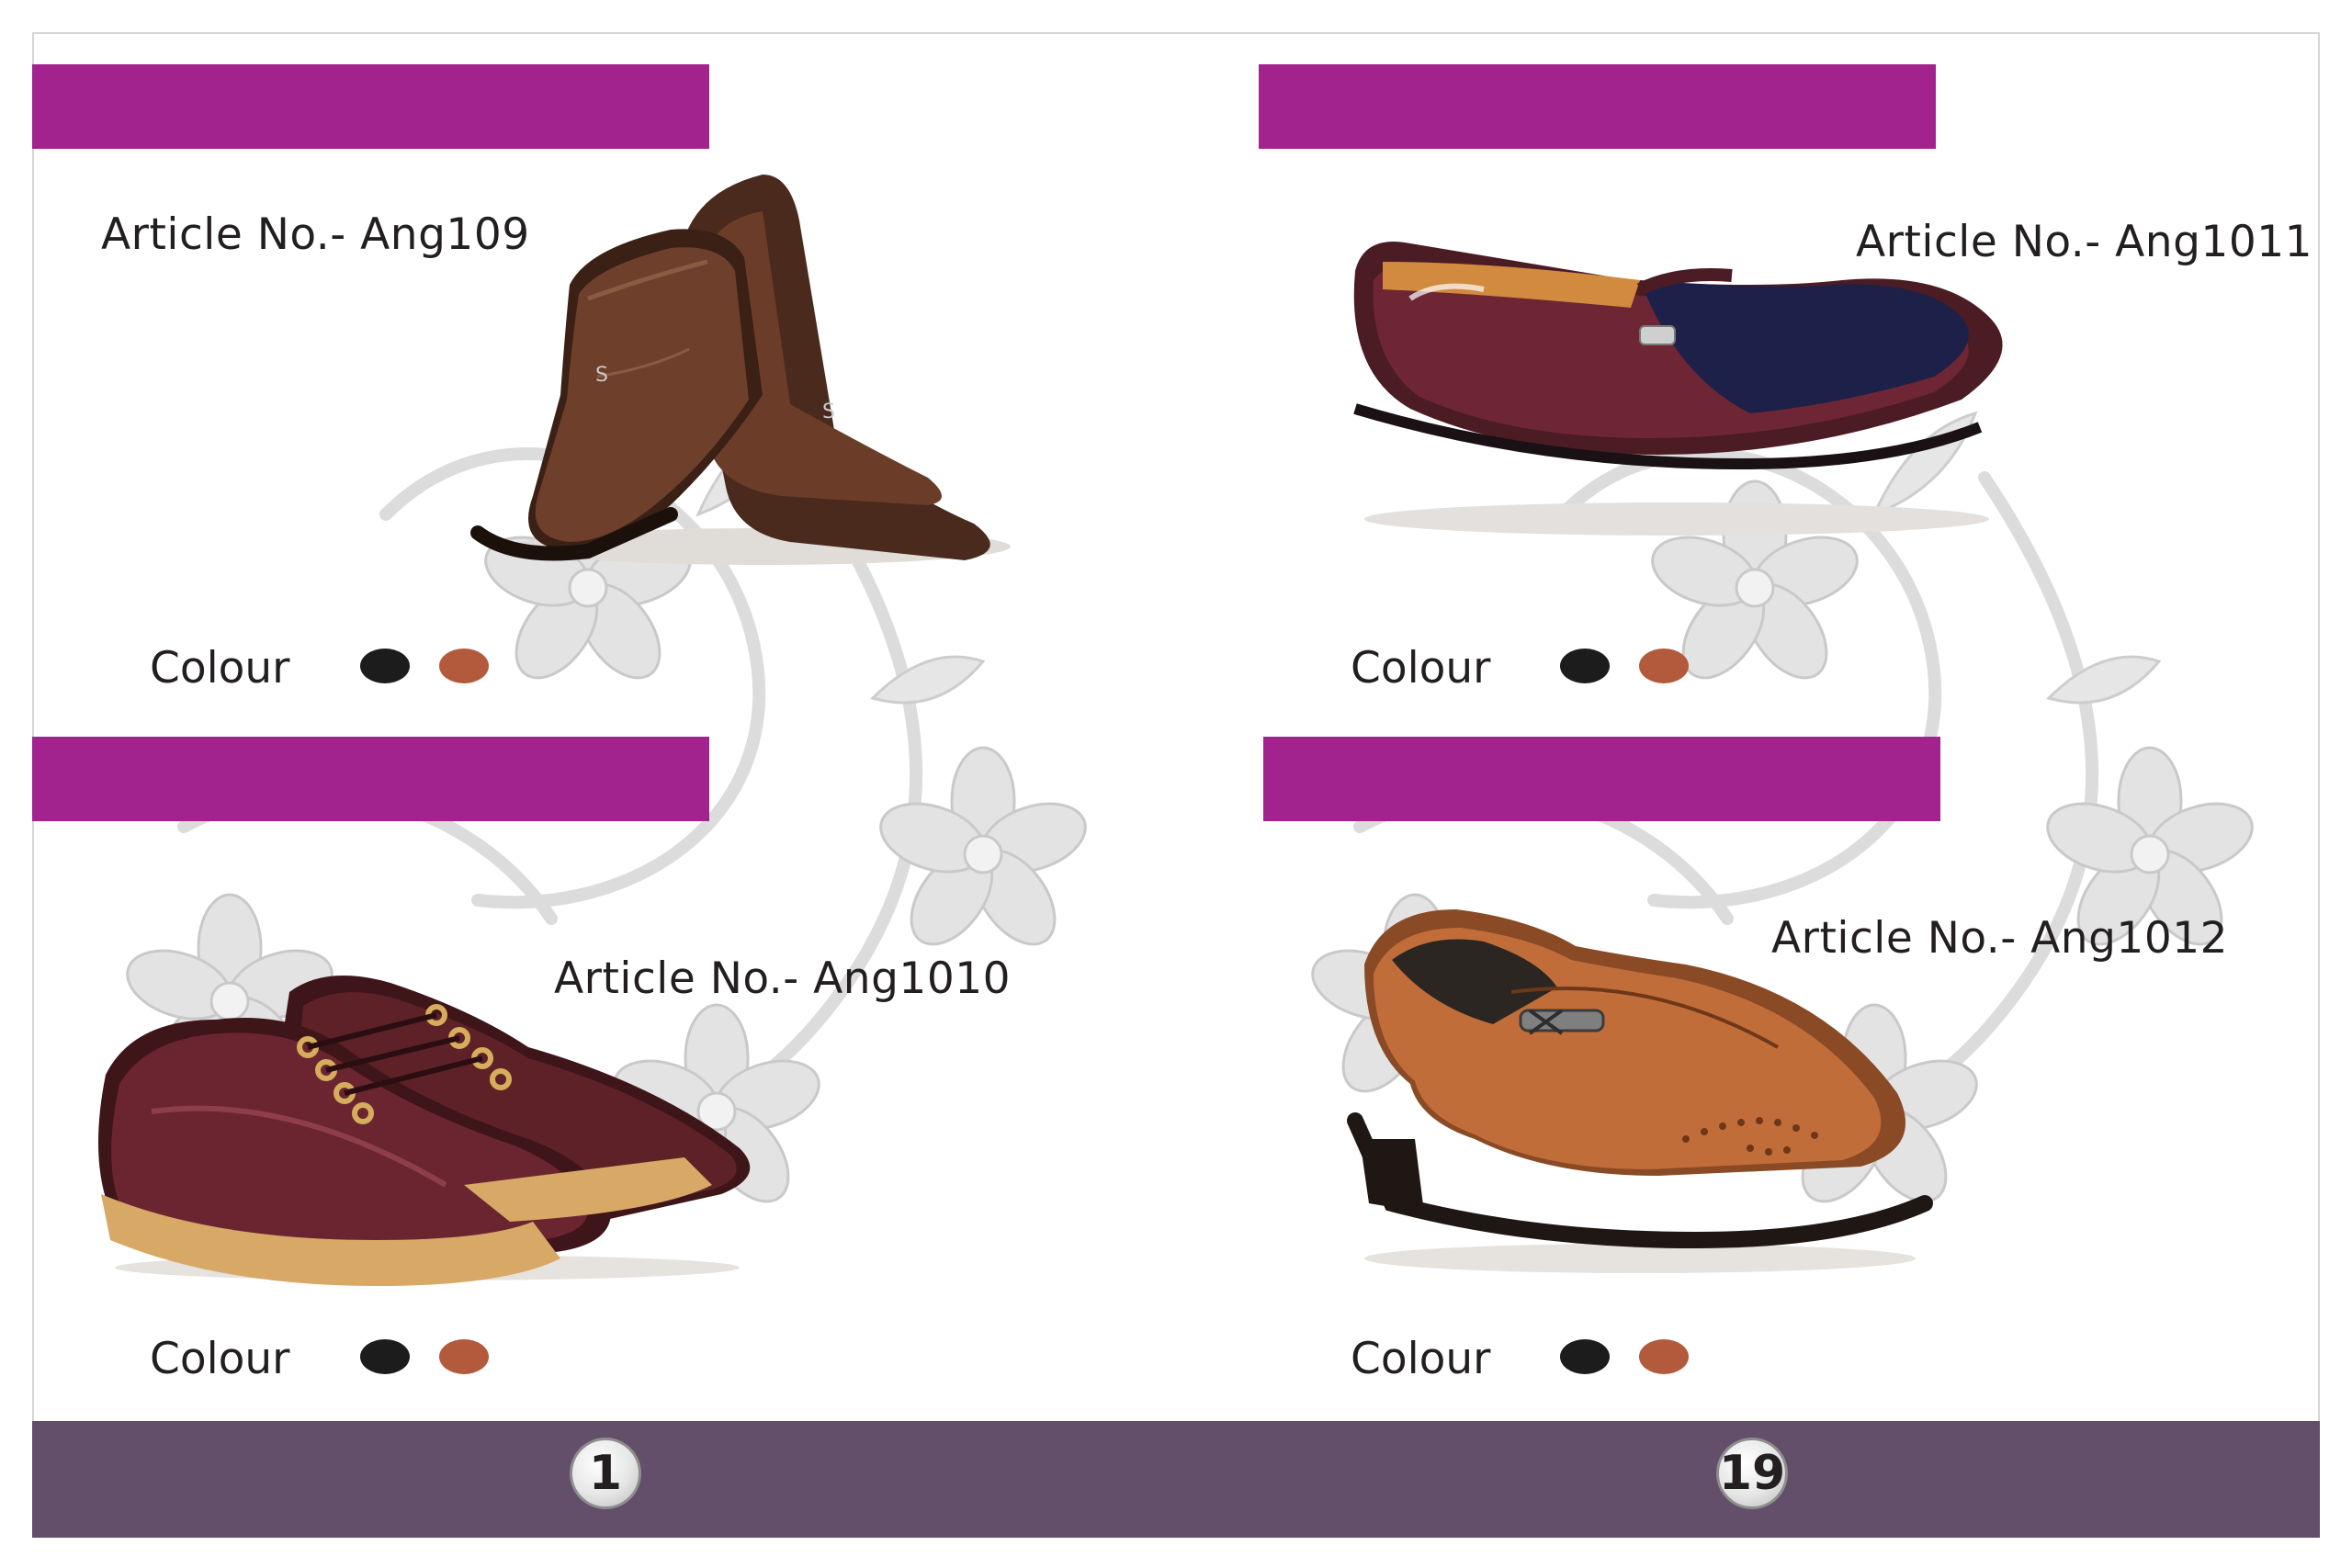 Image resolution: width=2352 pixels, height=1568 pixels. What do you see at coordinates (1176, 1480) in the screenshot?
I see `footer-bar` at bounding box center [1176, 1480].